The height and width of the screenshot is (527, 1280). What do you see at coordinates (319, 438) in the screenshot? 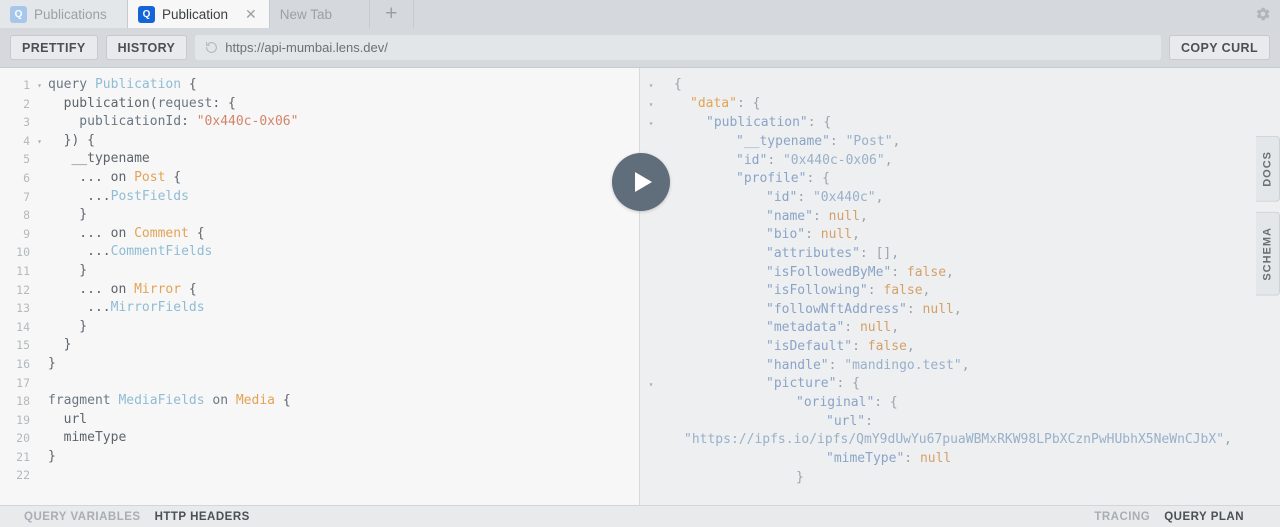
I see `editor-line: 20 mimeType` at bounding box center [319, 438].